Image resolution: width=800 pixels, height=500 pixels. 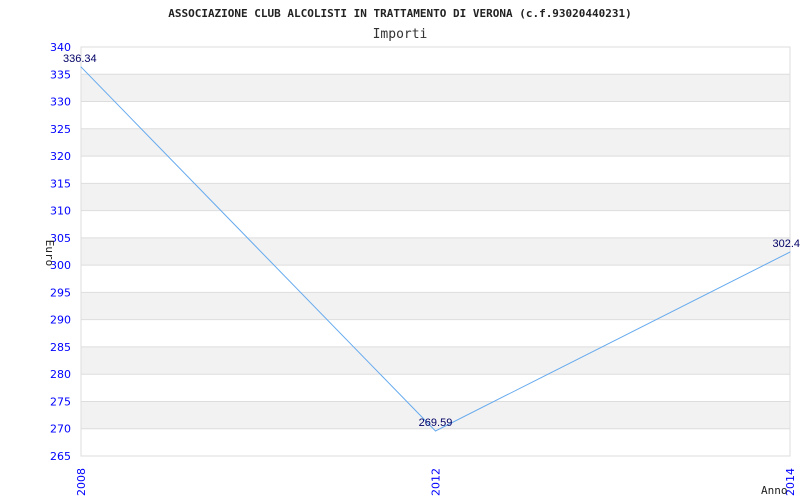 I want to click on y-tick-label: 265, so click(x=60, y=456).